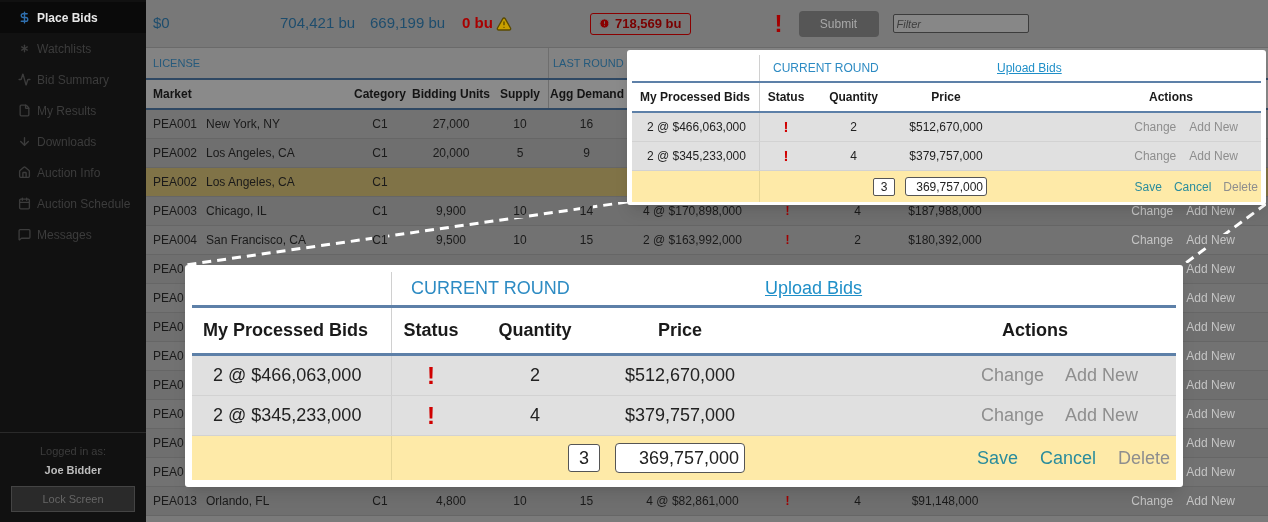 The width and height of the screenshot is (1268, 522). I want to click on table-cell: $180,392,000, so click(945, 240).